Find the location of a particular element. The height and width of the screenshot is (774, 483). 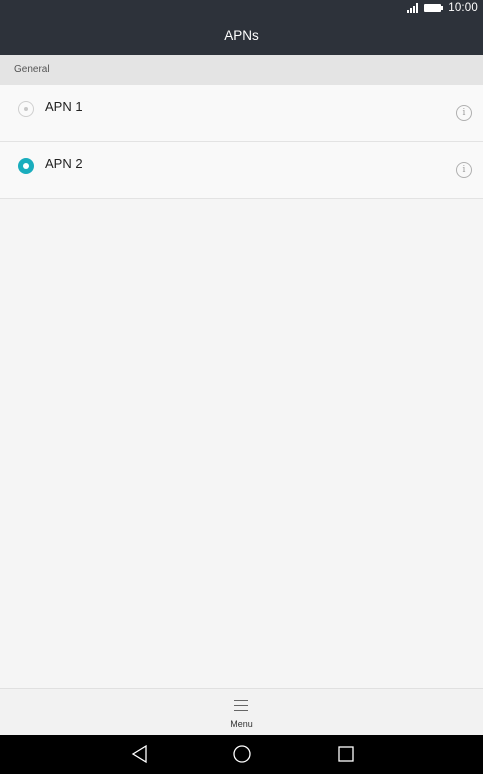

battery-icon is located at coordinates (434, 8).